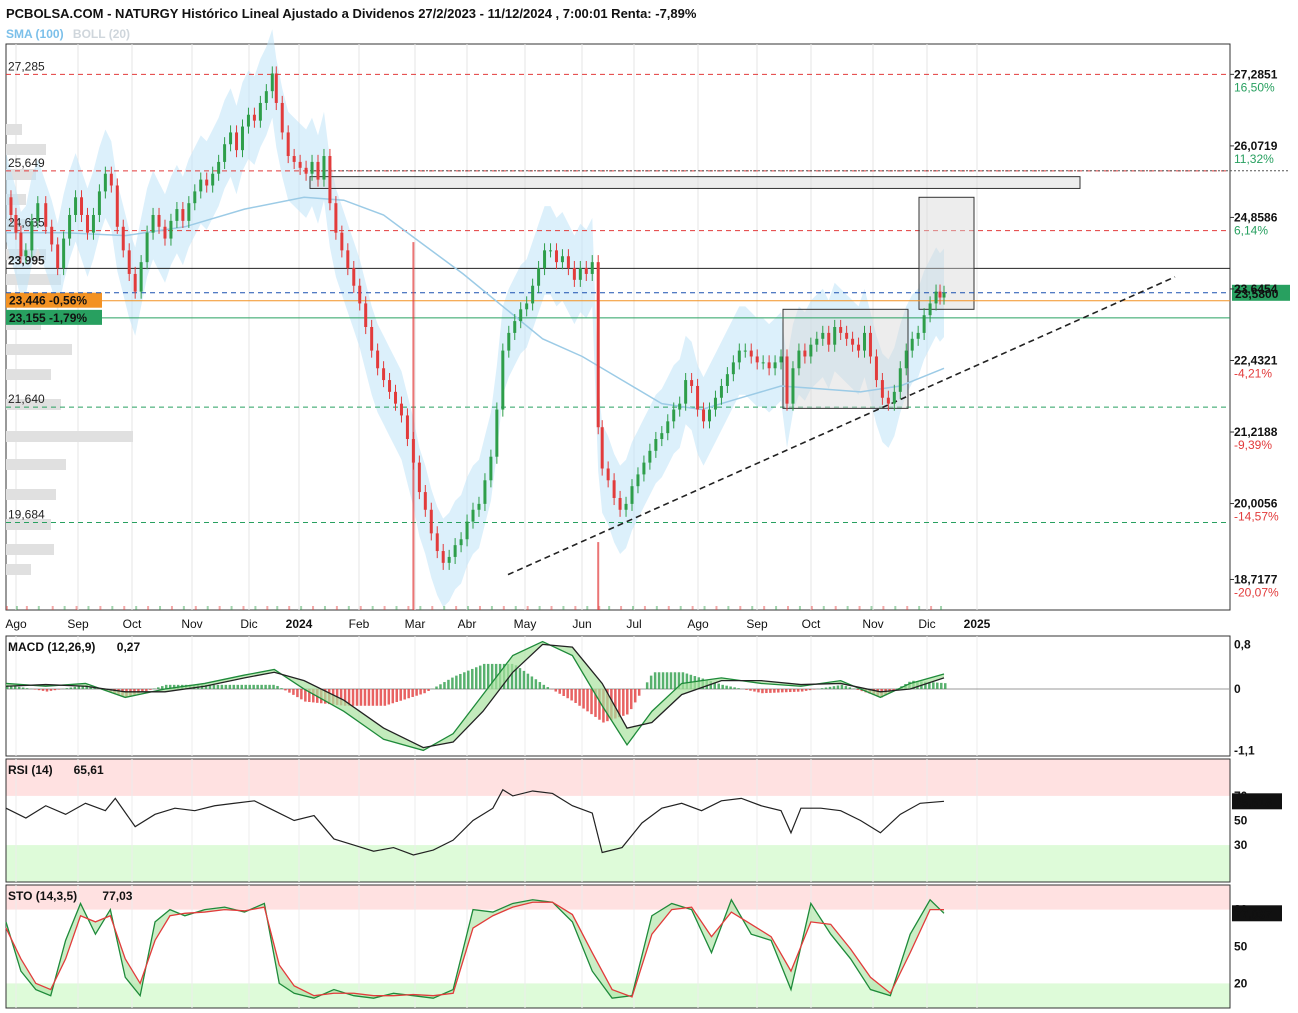 The image size is (1298, 1013). Describe the element at coordinates (101, 34) in the screenshot. I see `legend-boll: BOLL (20)` at that location.